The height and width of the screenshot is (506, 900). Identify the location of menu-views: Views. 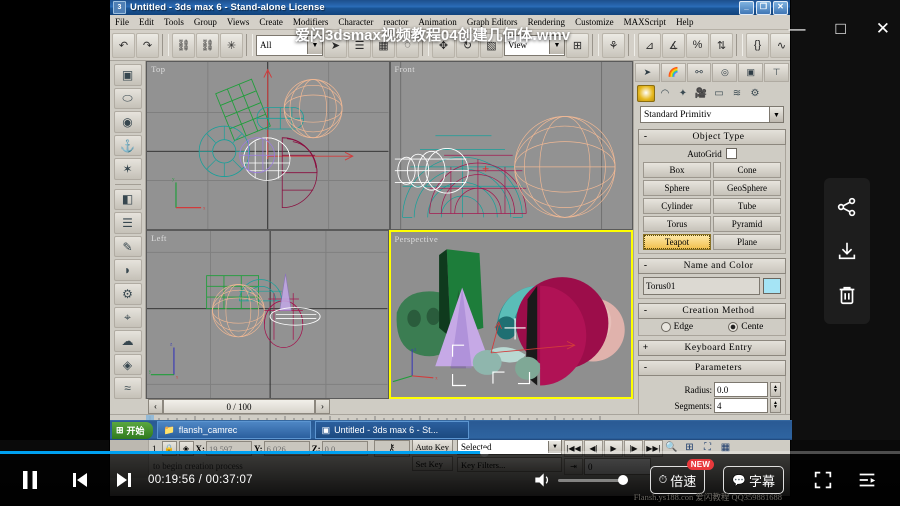
(238, 22).